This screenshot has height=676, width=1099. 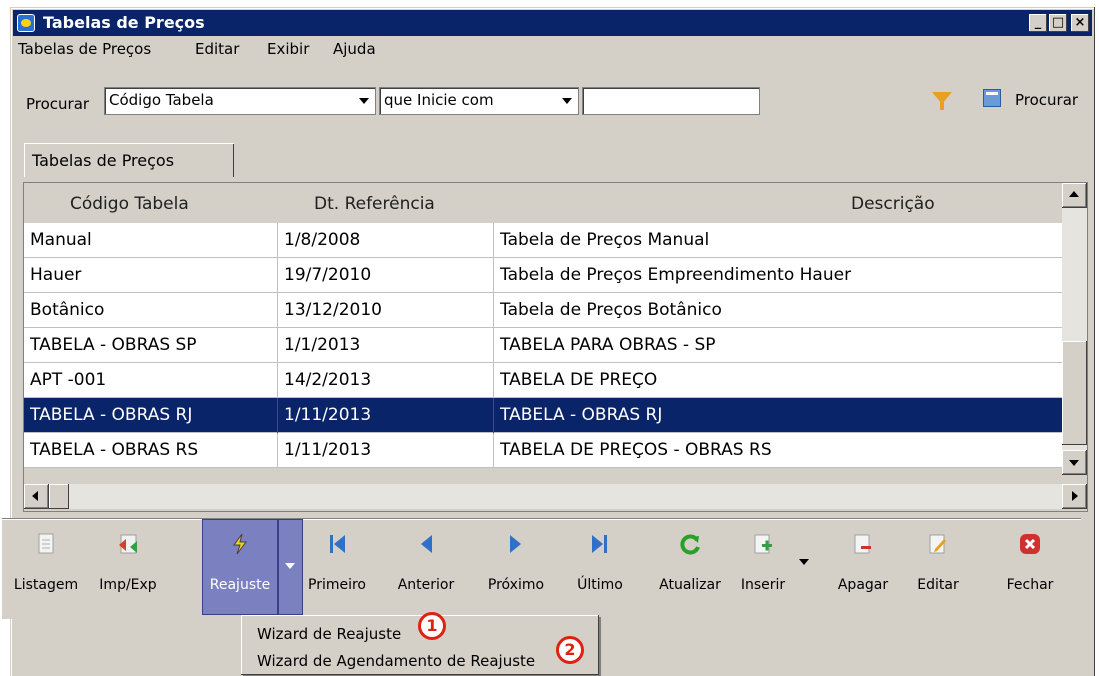 What do you see at coordinates (763, 544) in the screenshot?
I see `add-document-icon` at bounding box center [763, 544].